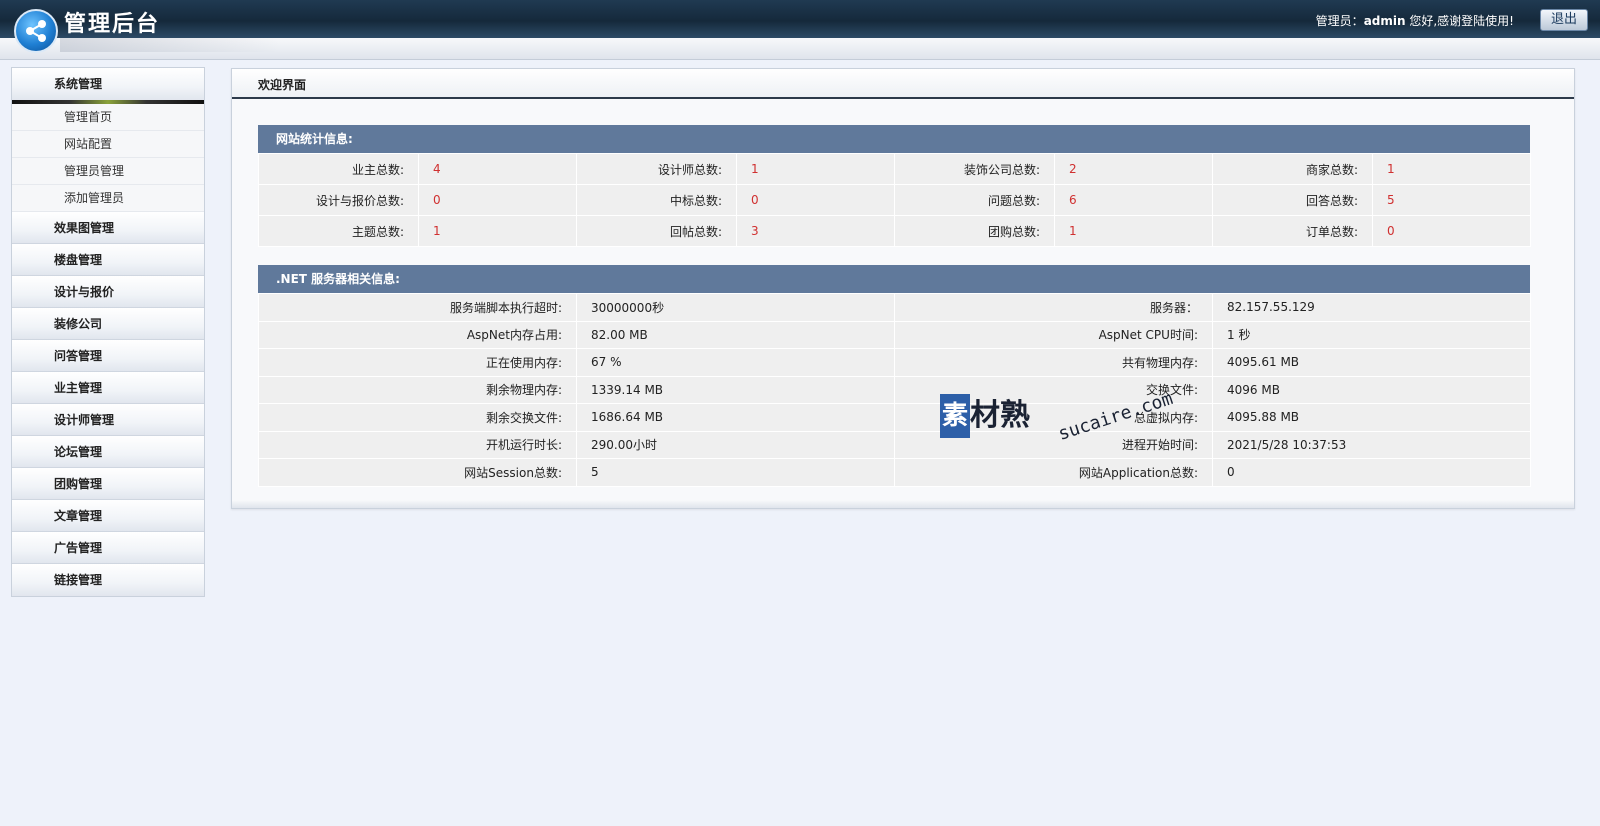  I want to click on watermark: 素 材熟 sucaire.com, so click(1065, 421).